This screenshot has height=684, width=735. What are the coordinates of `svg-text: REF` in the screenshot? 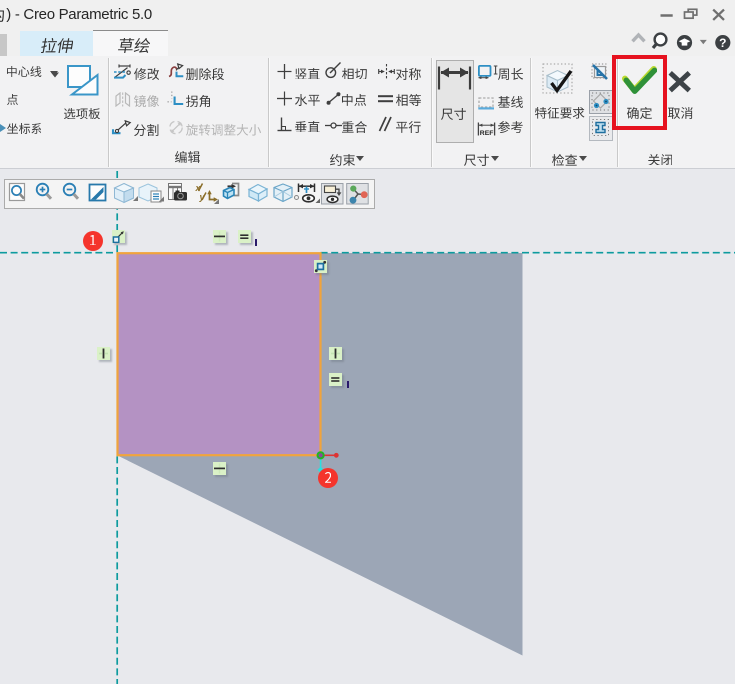 It's located at (487, 133).